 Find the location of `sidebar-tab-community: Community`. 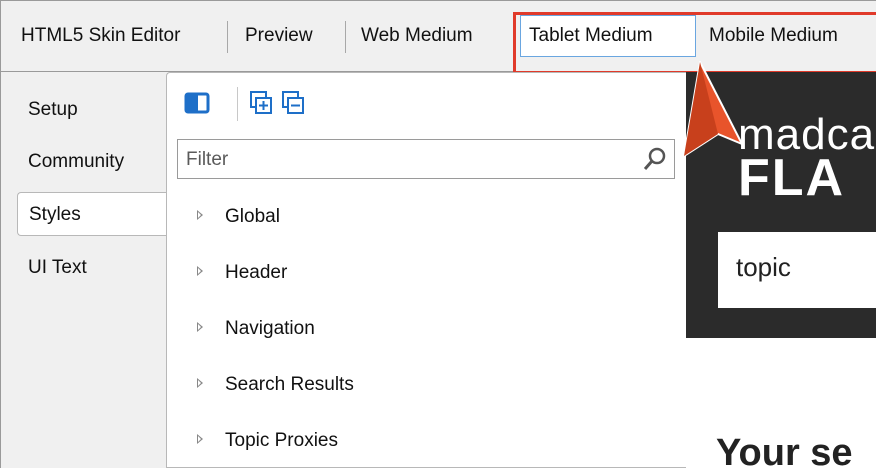

sidebar-tab-community: Community is located at coordinates (92, 162).